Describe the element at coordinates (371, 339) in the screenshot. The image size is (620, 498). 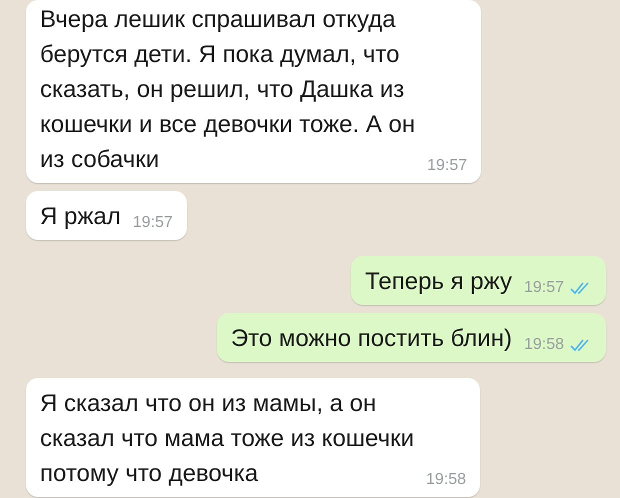
I see `message-text: Это можно постить блин)` at that location.